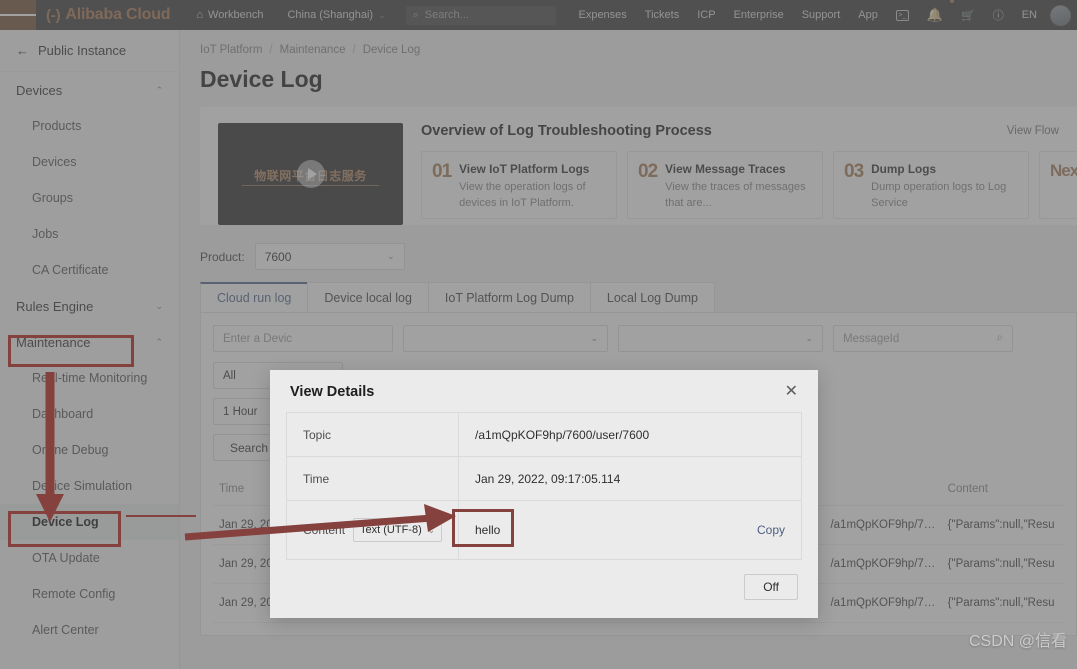  What do you see at coordinates (89, 558) in the screenshot?
I see `sidebar-item-ota-update: OTA Update` at bounding box center [89, 558].